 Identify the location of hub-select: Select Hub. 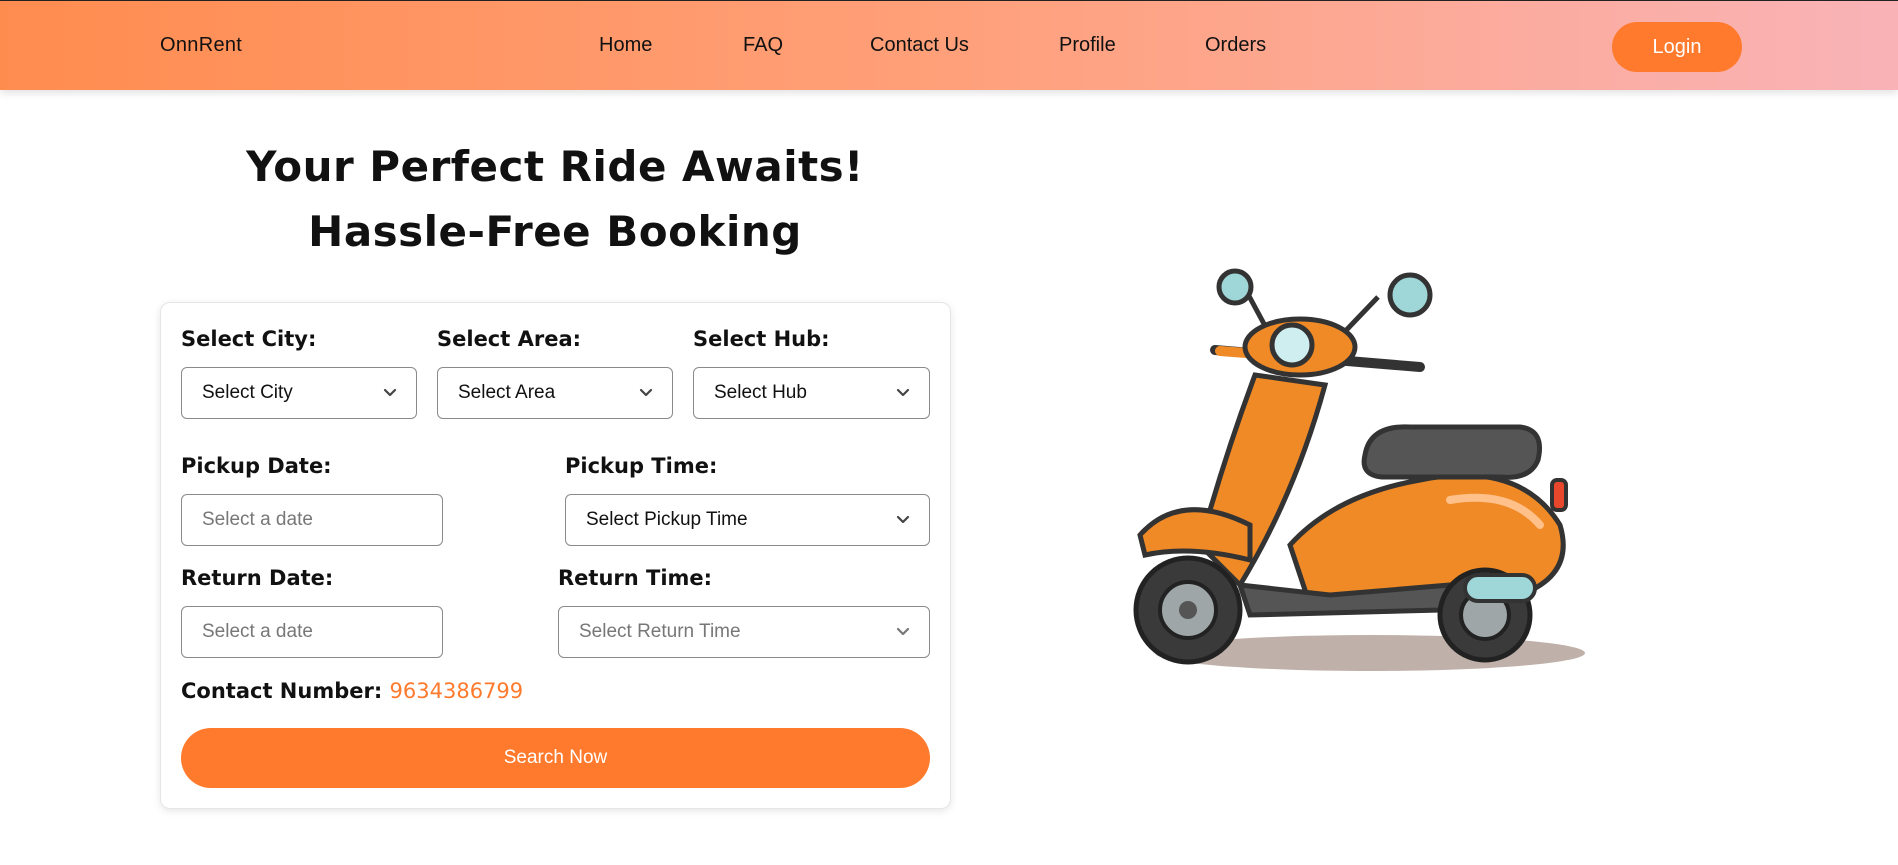
(811, 393).